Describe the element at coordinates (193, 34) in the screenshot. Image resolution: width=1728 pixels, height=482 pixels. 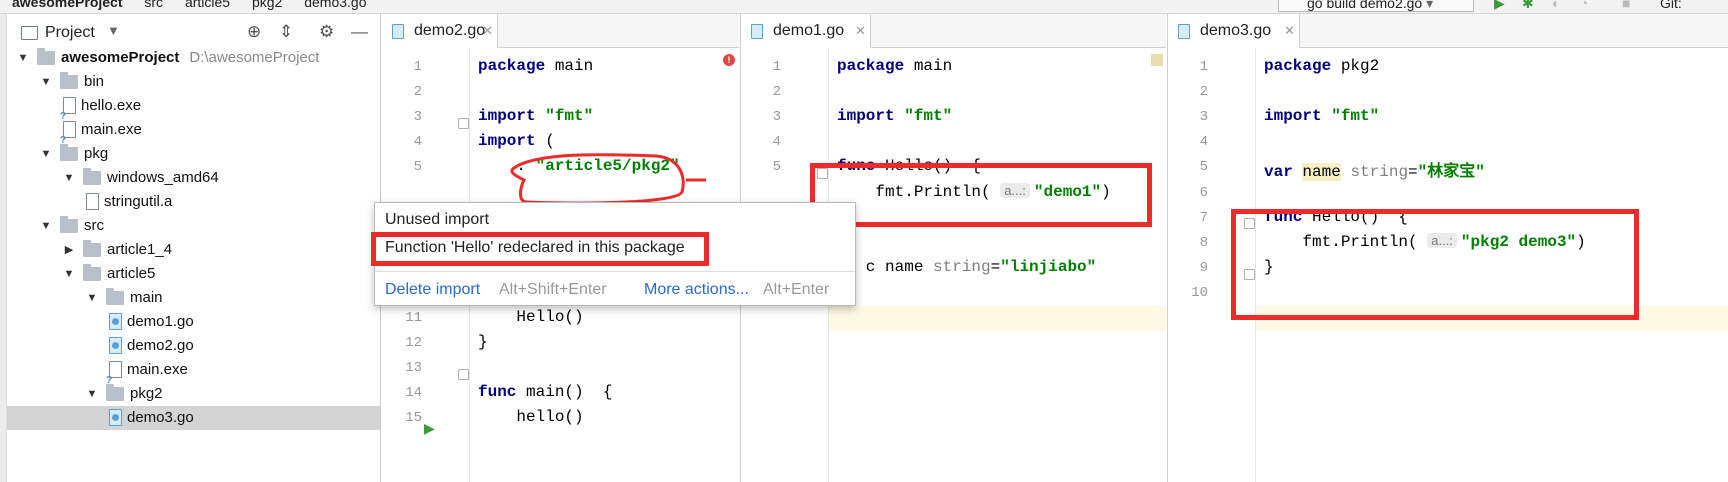
I see `project-panel-header: Project ▼ ⊕ ⇕ ⚙ —` at that location.